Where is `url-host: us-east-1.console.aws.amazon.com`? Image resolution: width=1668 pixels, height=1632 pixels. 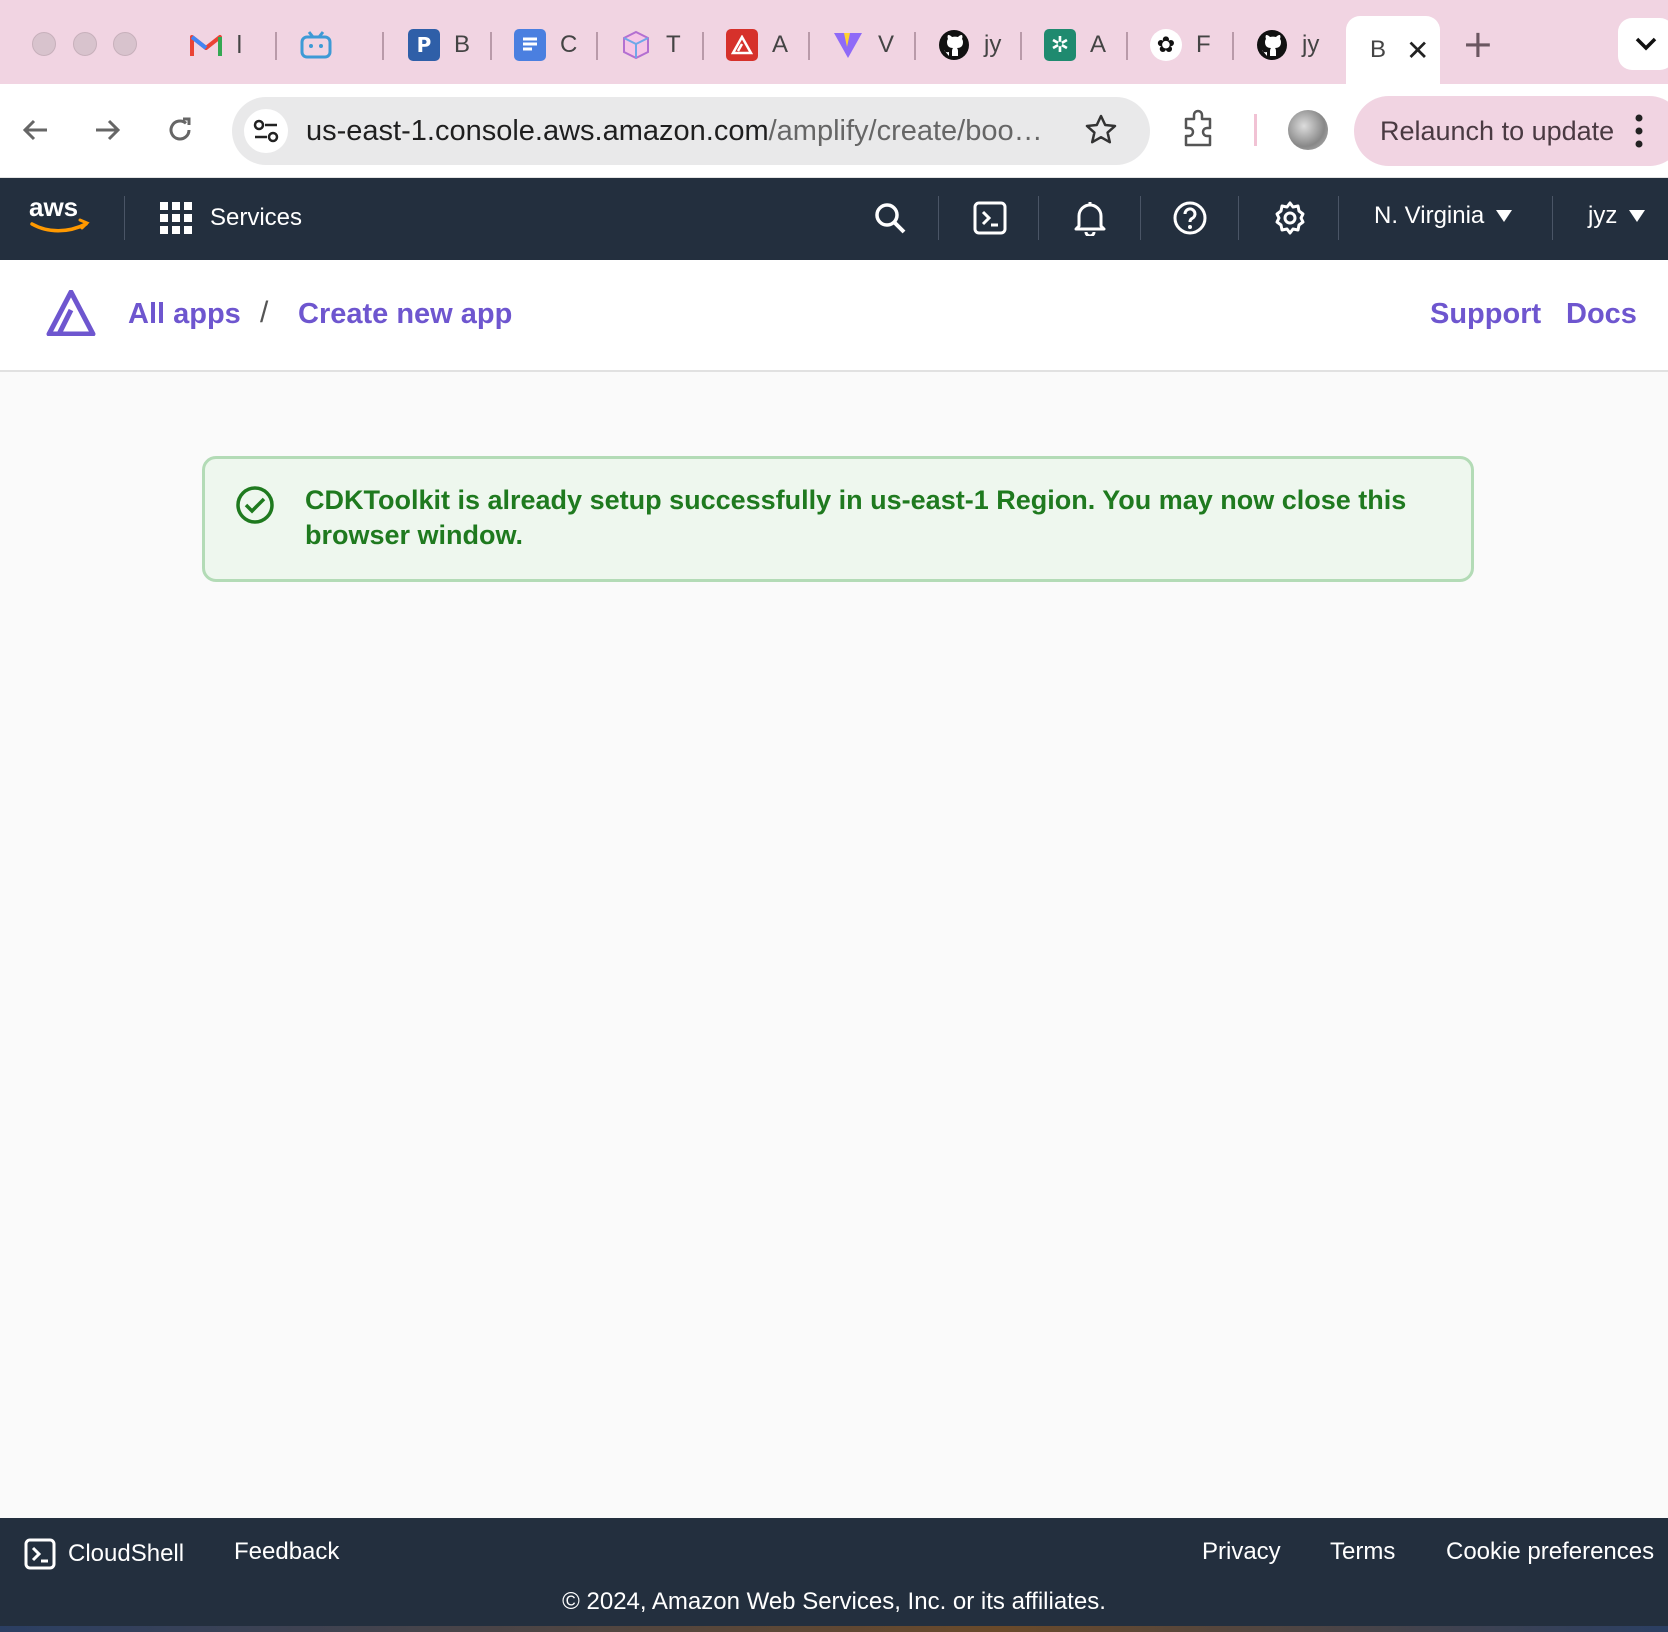
url-host: us-east-1.console.aws.amazon.com is located at coordinates (537, 131).